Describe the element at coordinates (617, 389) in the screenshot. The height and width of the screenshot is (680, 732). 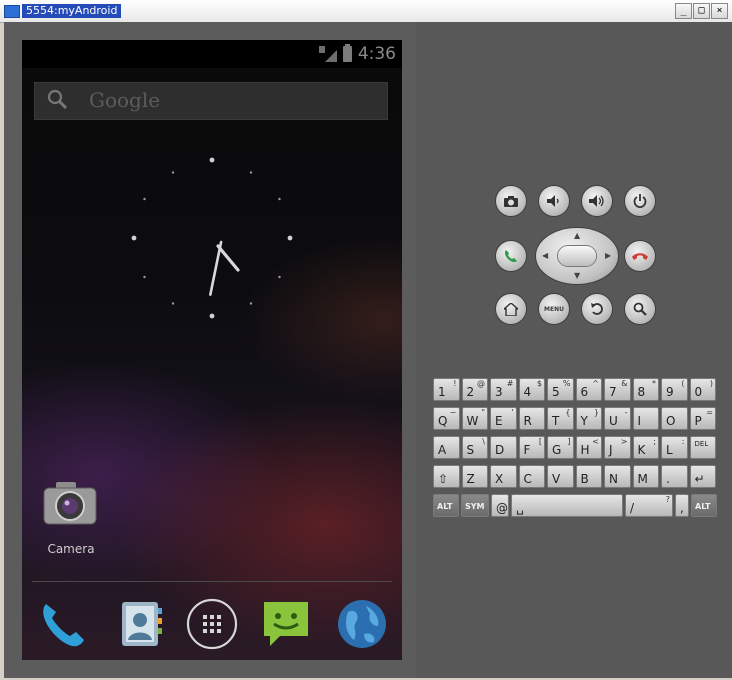
I see `key-7: 7 &` at that location.